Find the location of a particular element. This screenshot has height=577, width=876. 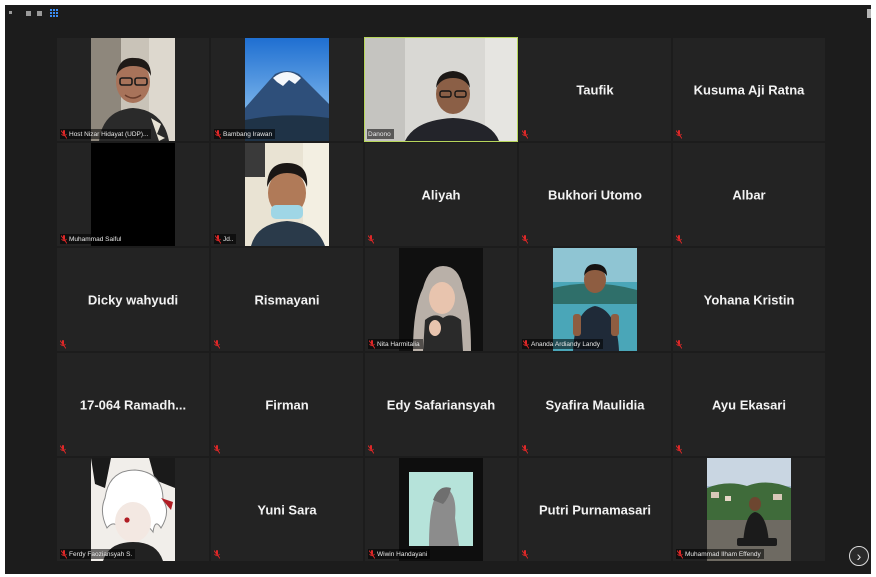

participant-tile: Kusuma Aji Ratna is located at coordinates (749, 89).